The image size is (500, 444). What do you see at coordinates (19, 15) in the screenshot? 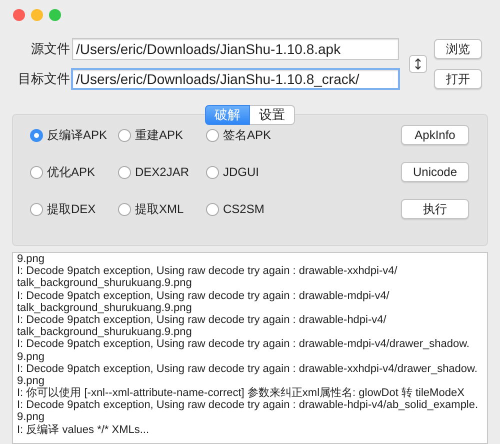
I see `close-icon` at bounding box center [19, 15].